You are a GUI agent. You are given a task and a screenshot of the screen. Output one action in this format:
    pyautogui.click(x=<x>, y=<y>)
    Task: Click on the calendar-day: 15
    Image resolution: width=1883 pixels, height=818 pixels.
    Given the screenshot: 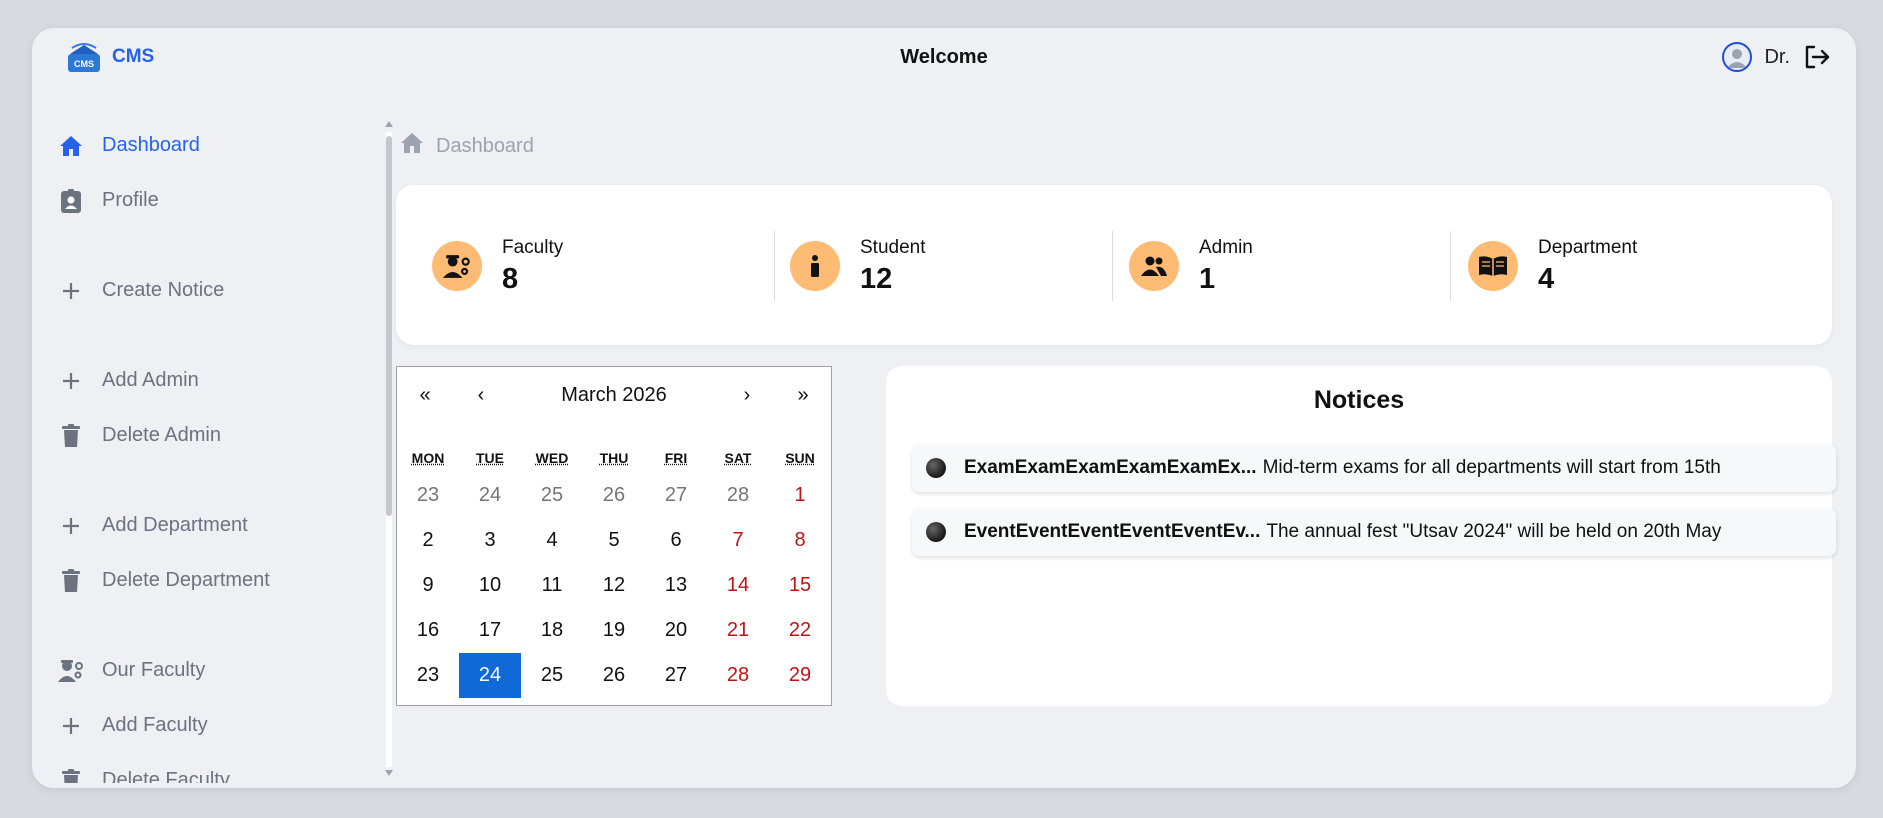 What is the action you would take?
    pyautogui.click(x=800, y=585)
    